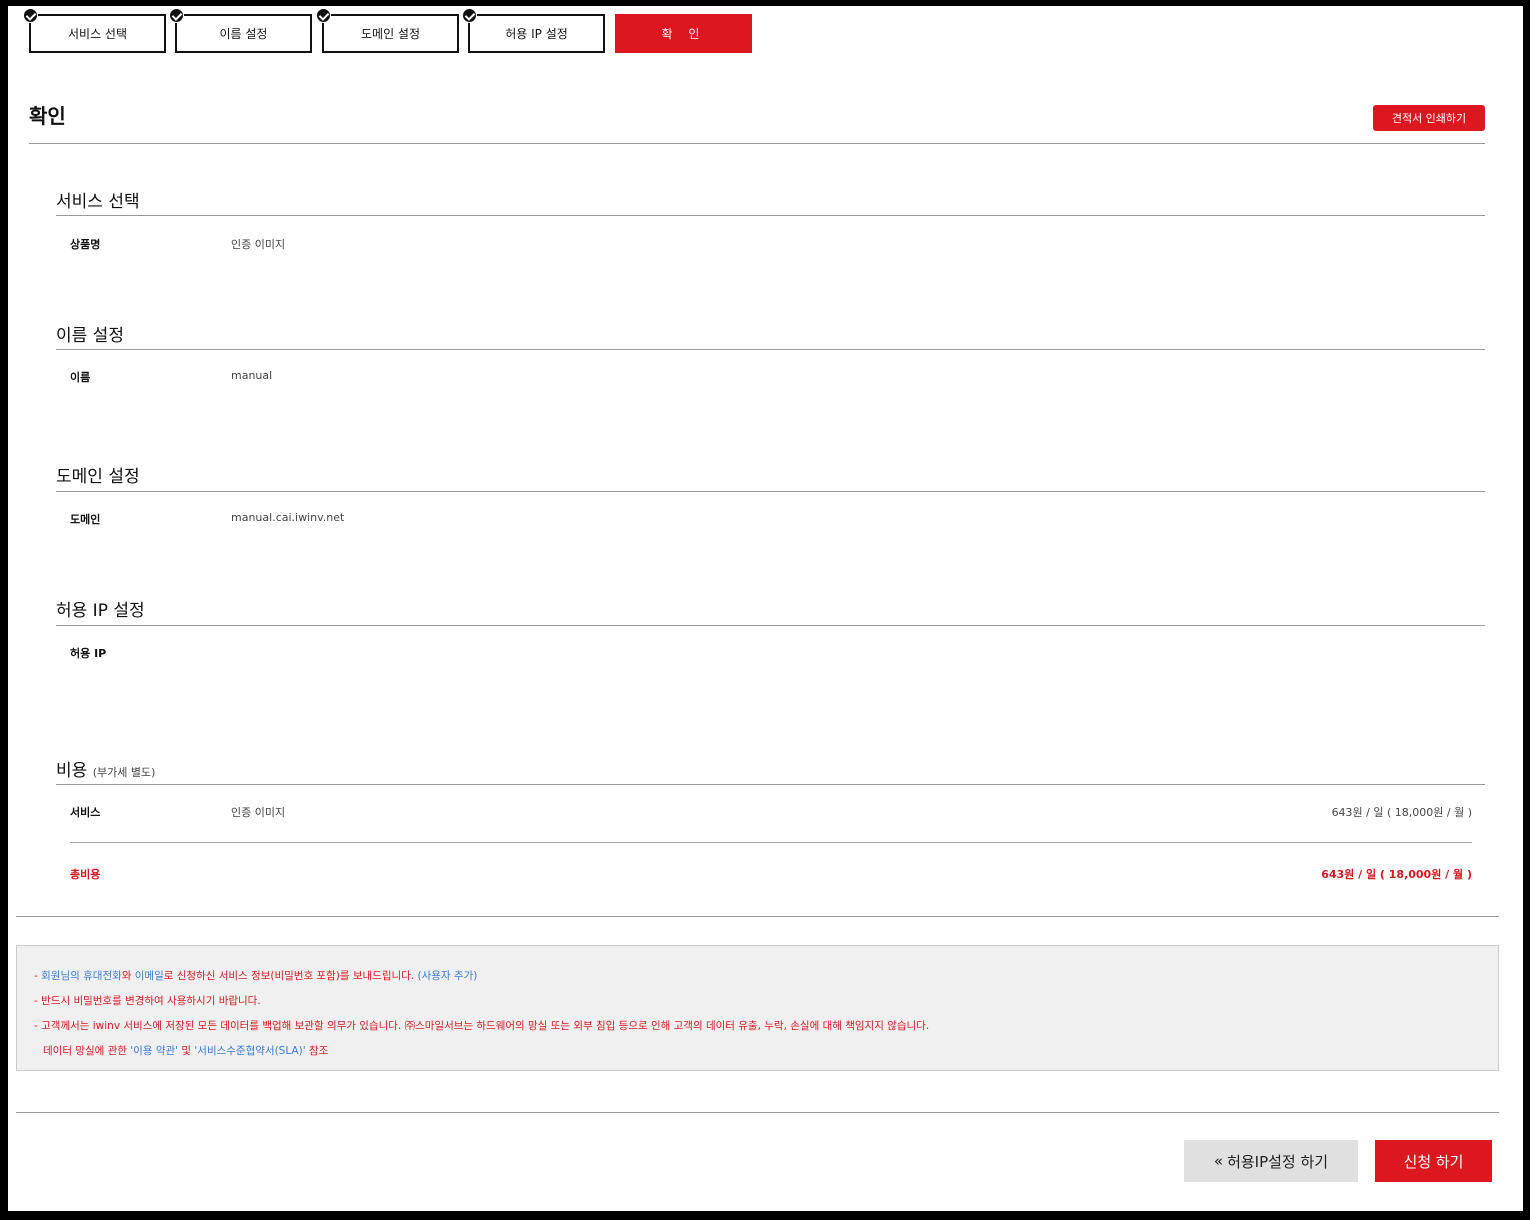  What do you see at coordinates (243, 34) in the screenshot?
I see `step-label: 이름 설정` at bounding box center [243, 34].